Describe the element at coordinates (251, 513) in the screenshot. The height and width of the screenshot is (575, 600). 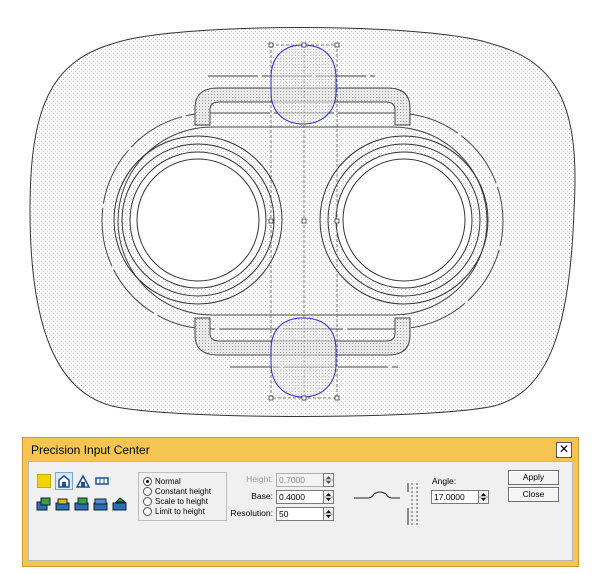
I see `resolution-label: Resolution:` at that location.